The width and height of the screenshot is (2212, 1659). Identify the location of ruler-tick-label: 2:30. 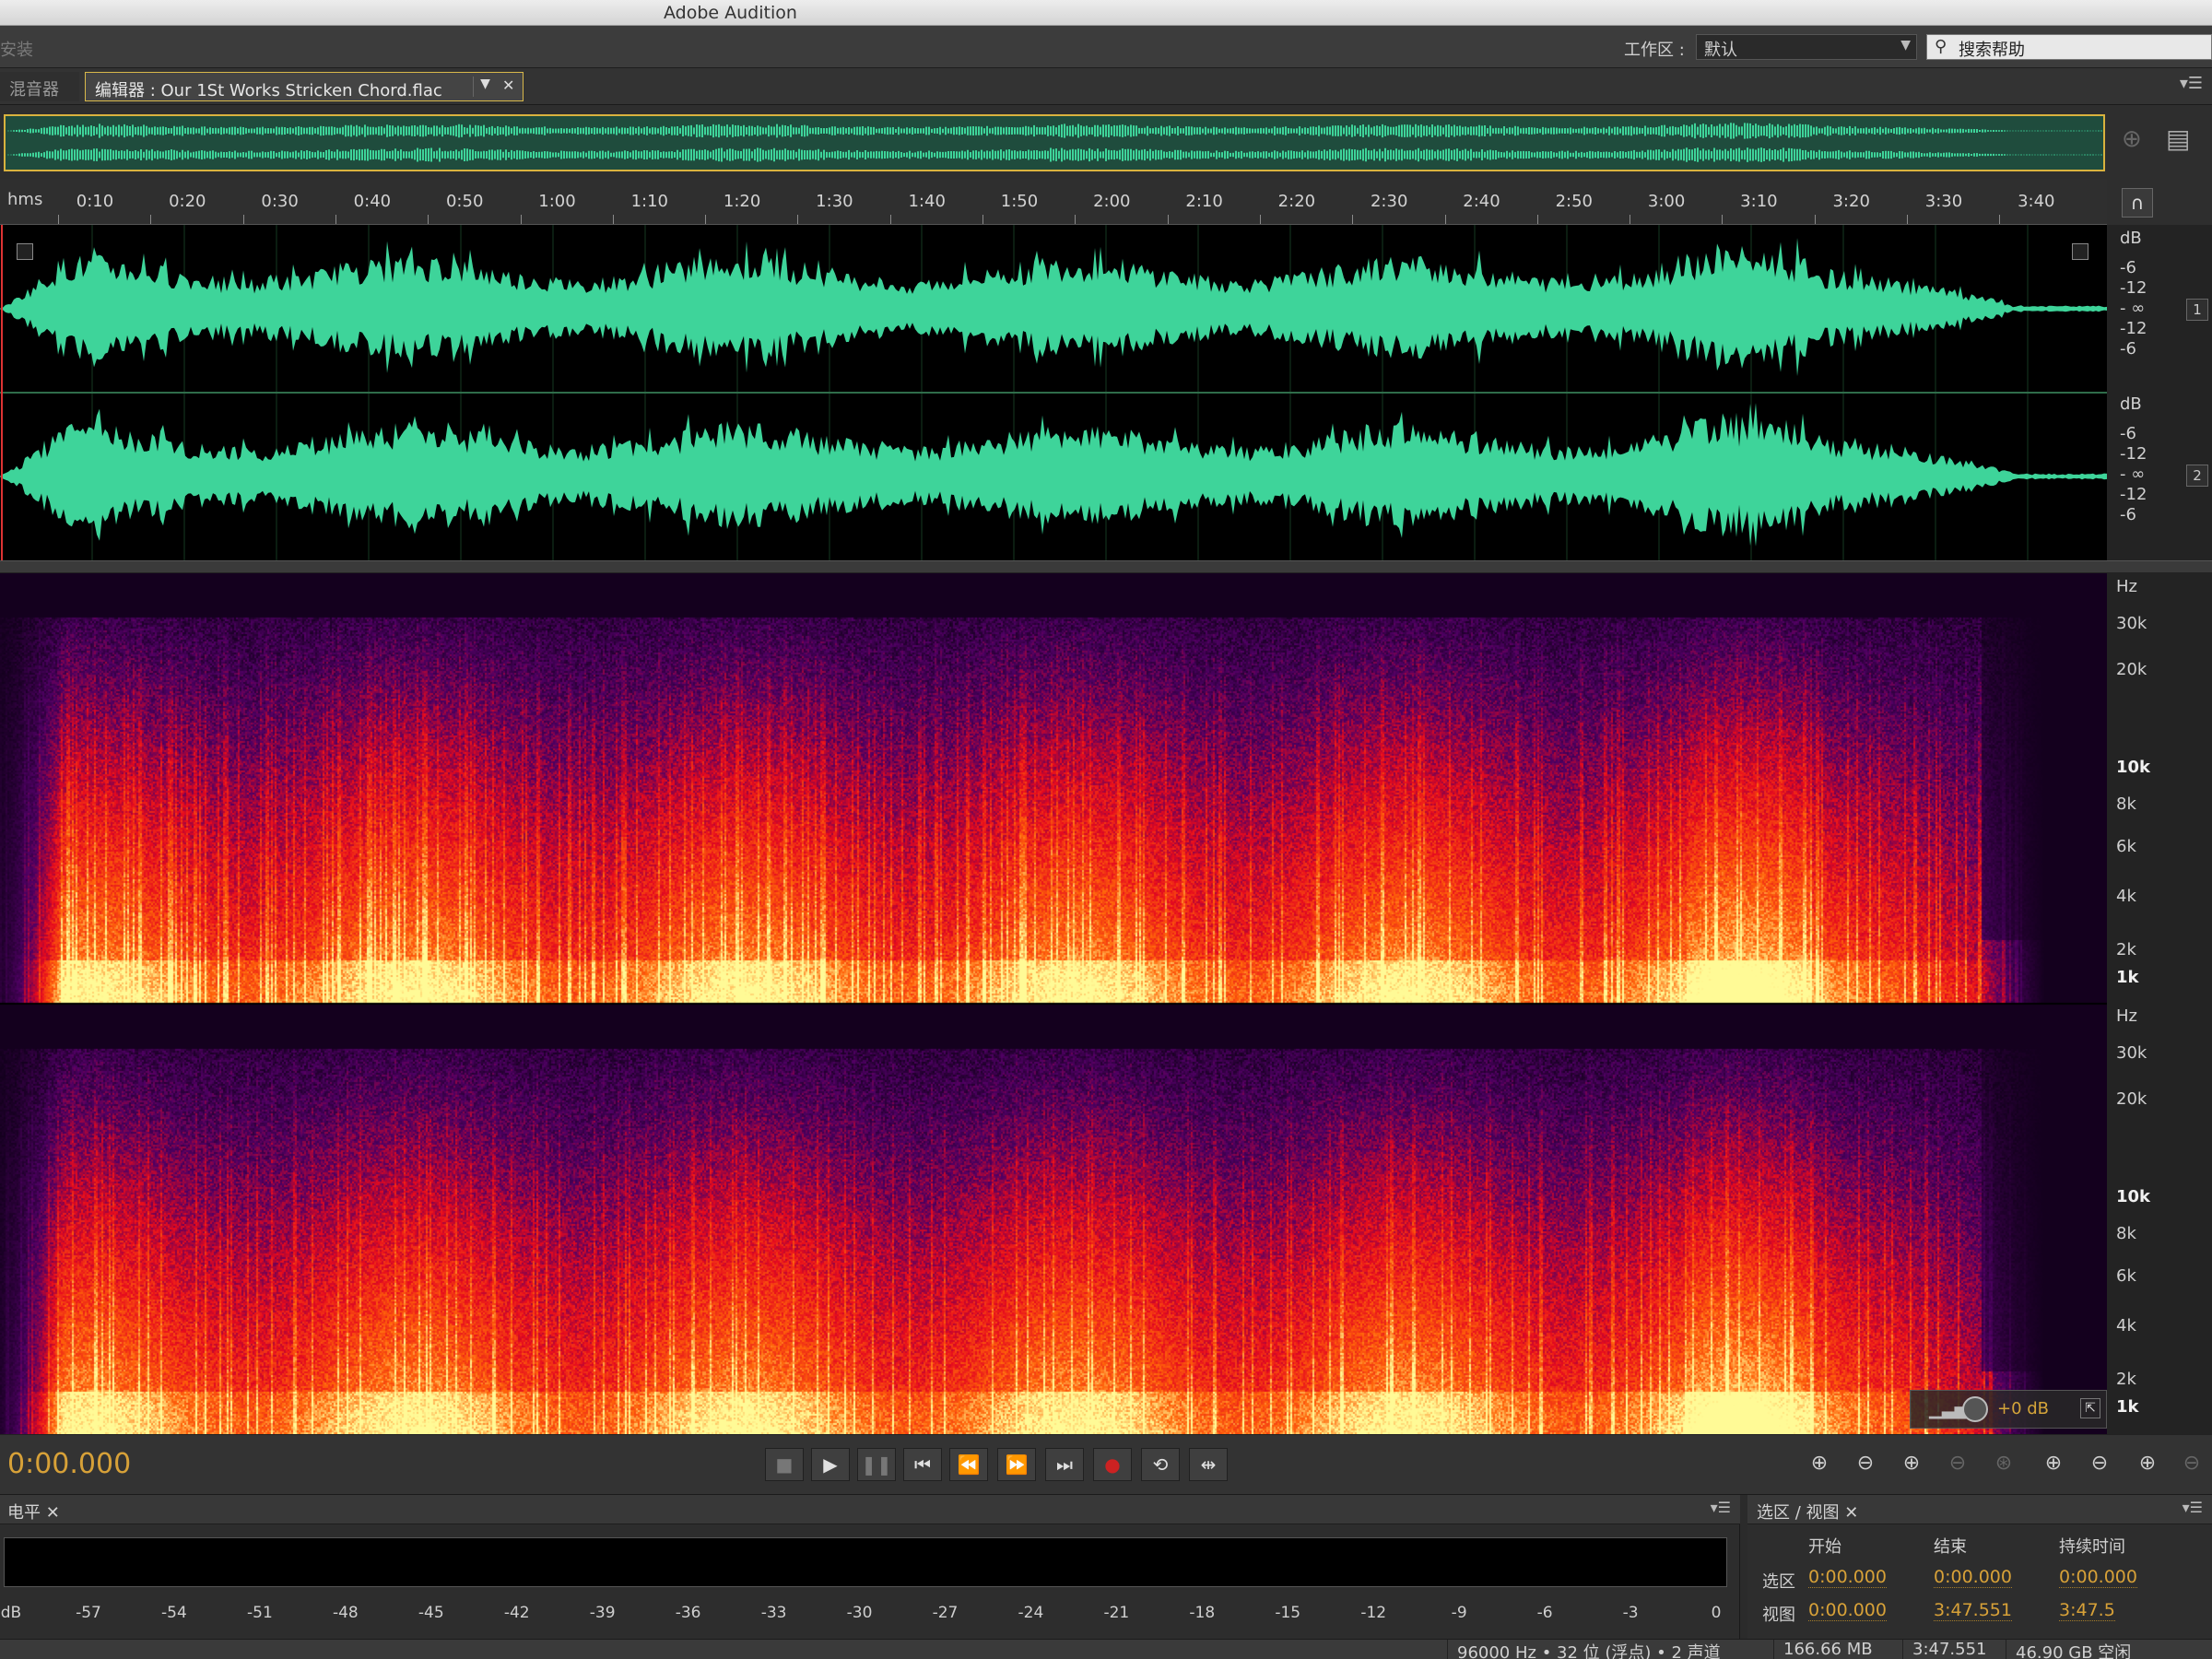
(1389, 201).